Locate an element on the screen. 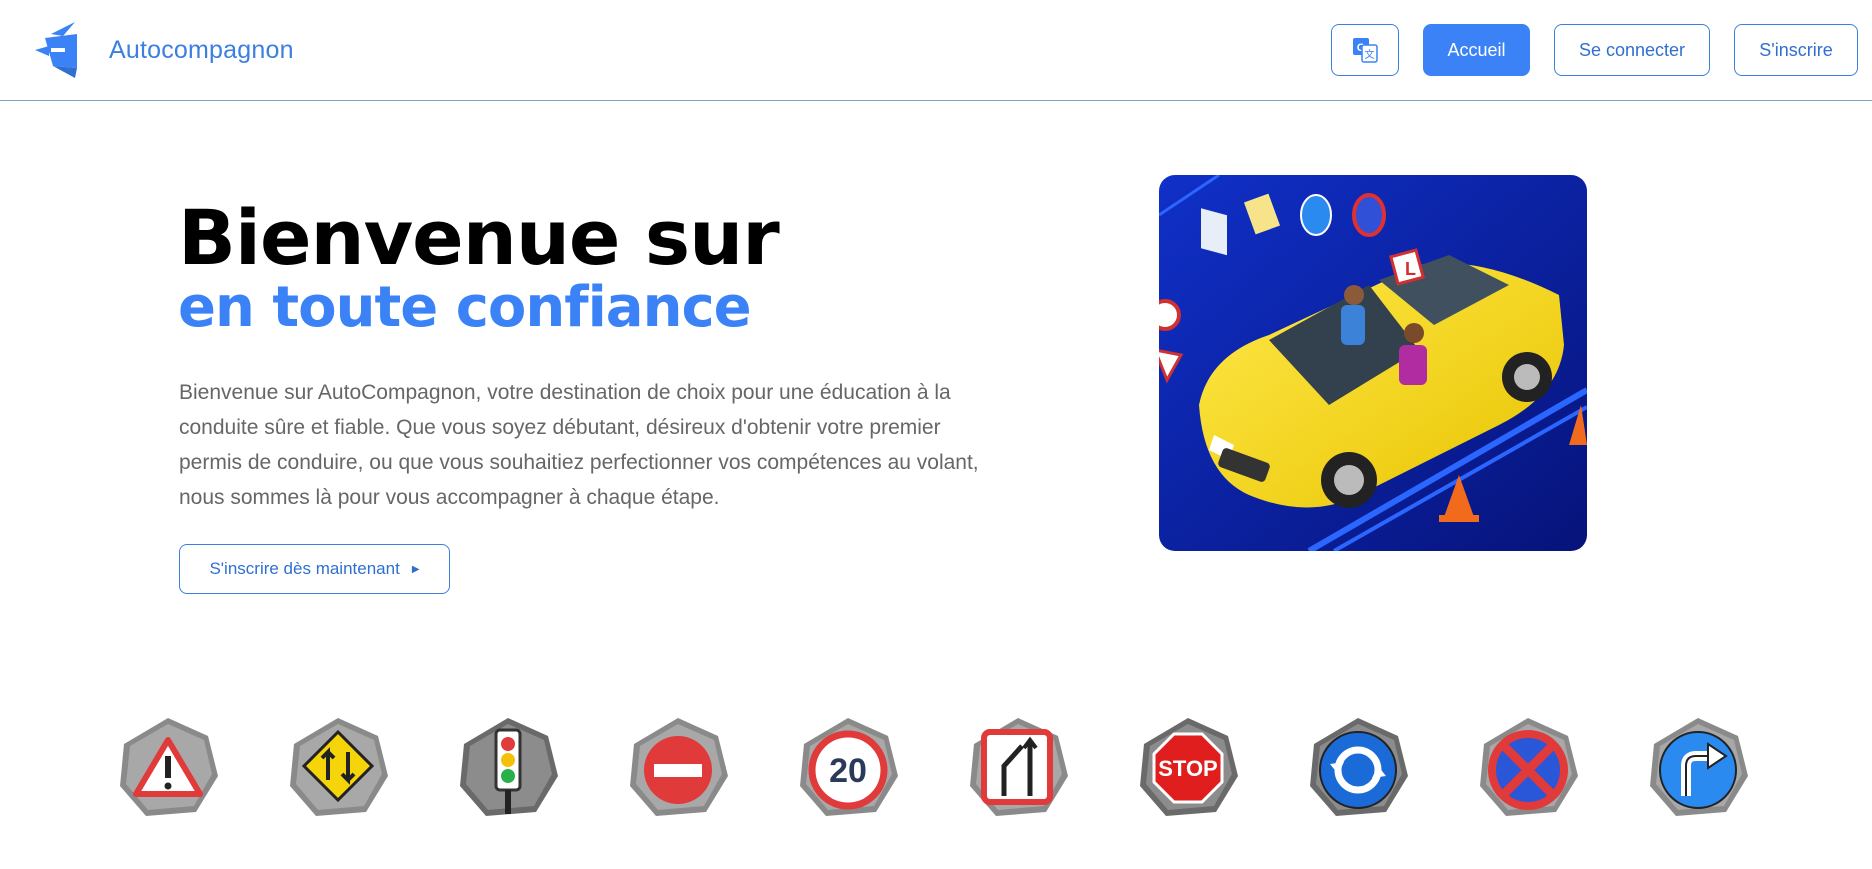 The image size is (1872, 869). stop-sign-text: STOP is located at coordinates (1188, 768).